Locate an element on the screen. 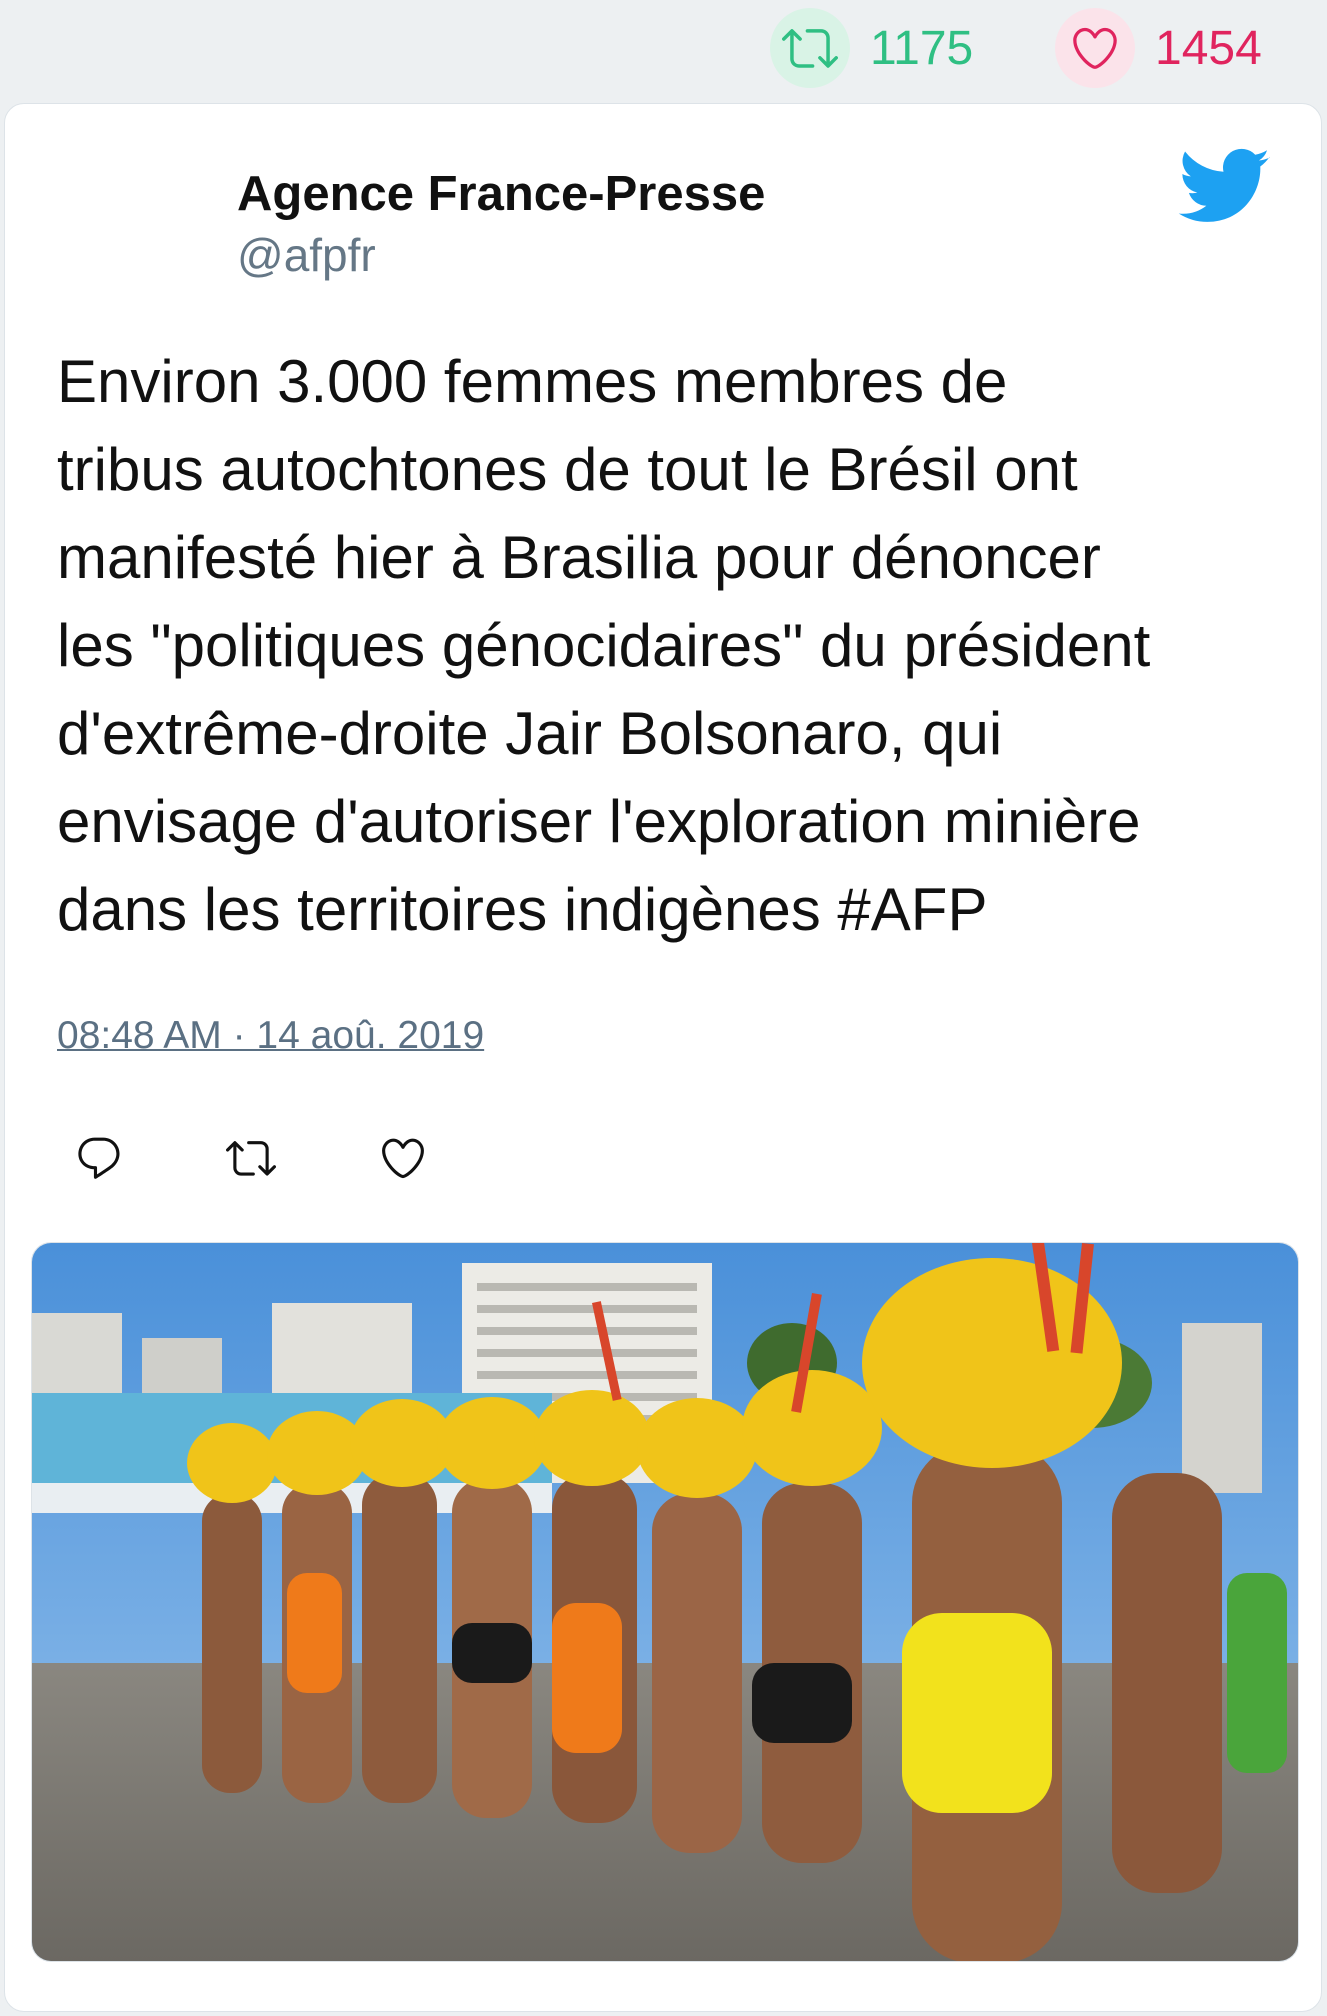  retweet-action-icon is located at coordinates (251, 1158).